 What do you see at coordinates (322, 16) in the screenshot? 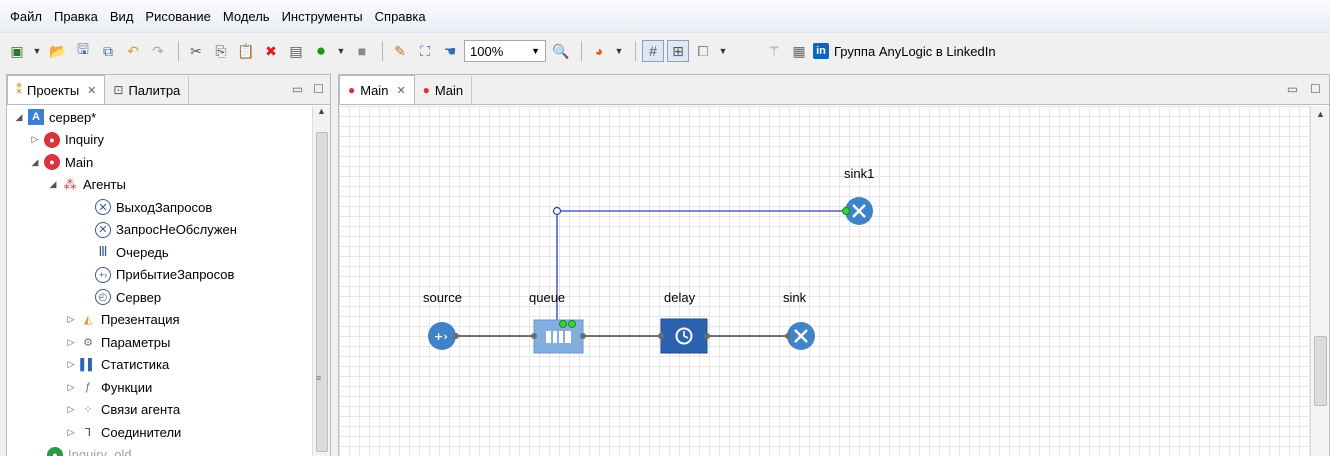
I see `menu-tools: Инструменты` at bounding box center [322, 16].